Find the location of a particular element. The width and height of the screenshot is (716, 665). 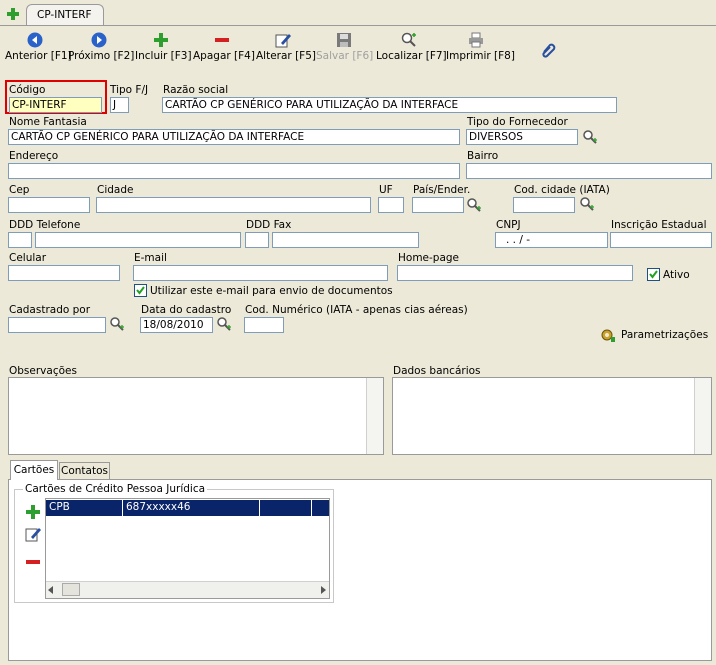

tipo-fornecedor-field: DIVERSOS is located at coordinates (522, 137).